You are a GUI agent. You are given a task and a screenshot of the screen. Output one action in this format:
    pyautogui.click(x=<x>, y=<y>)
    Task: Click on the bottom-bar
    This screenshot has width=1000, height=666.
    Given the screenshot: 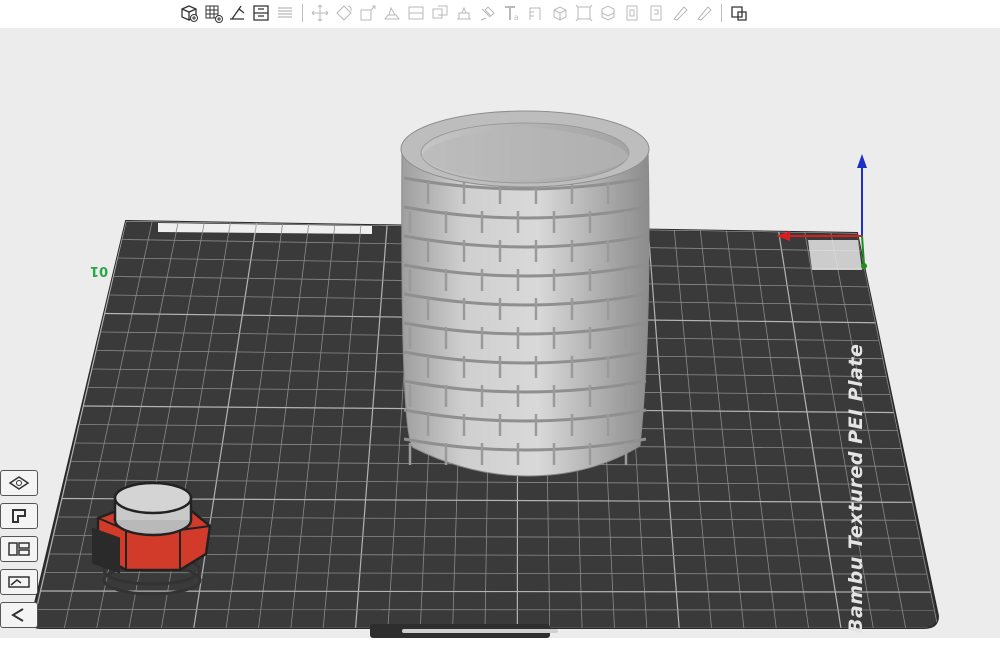 What is the action you would take?
    pyautogui.click(x=500, y=652)
    